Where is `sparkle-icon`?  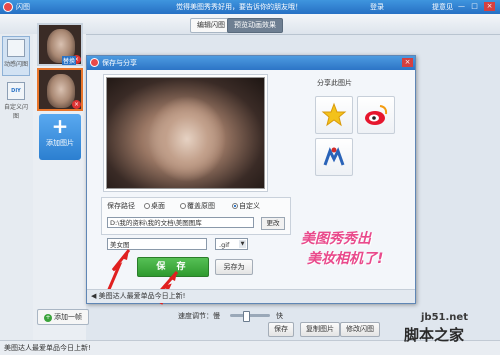 sparkle-icon is located at coordinates (16, 48).